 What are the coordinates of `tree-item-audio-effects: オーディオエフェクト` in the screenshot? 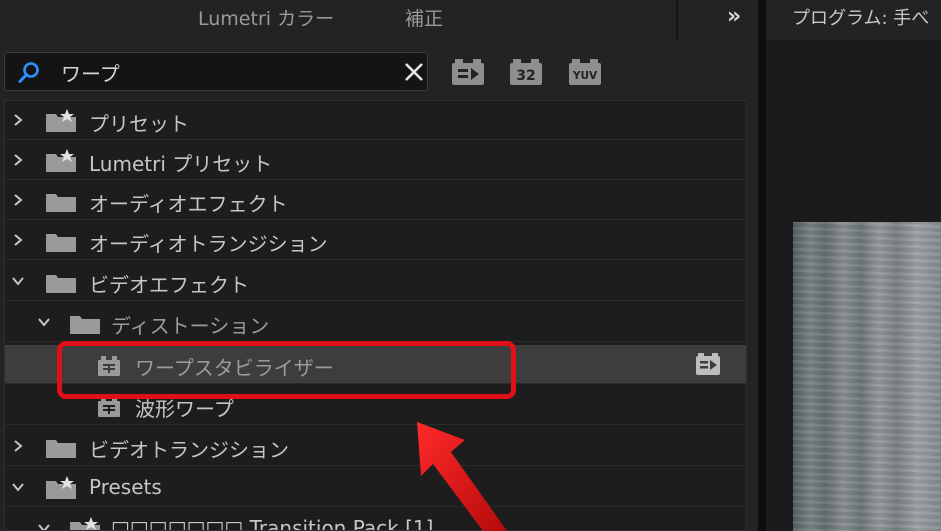 It's located at (375, 200).